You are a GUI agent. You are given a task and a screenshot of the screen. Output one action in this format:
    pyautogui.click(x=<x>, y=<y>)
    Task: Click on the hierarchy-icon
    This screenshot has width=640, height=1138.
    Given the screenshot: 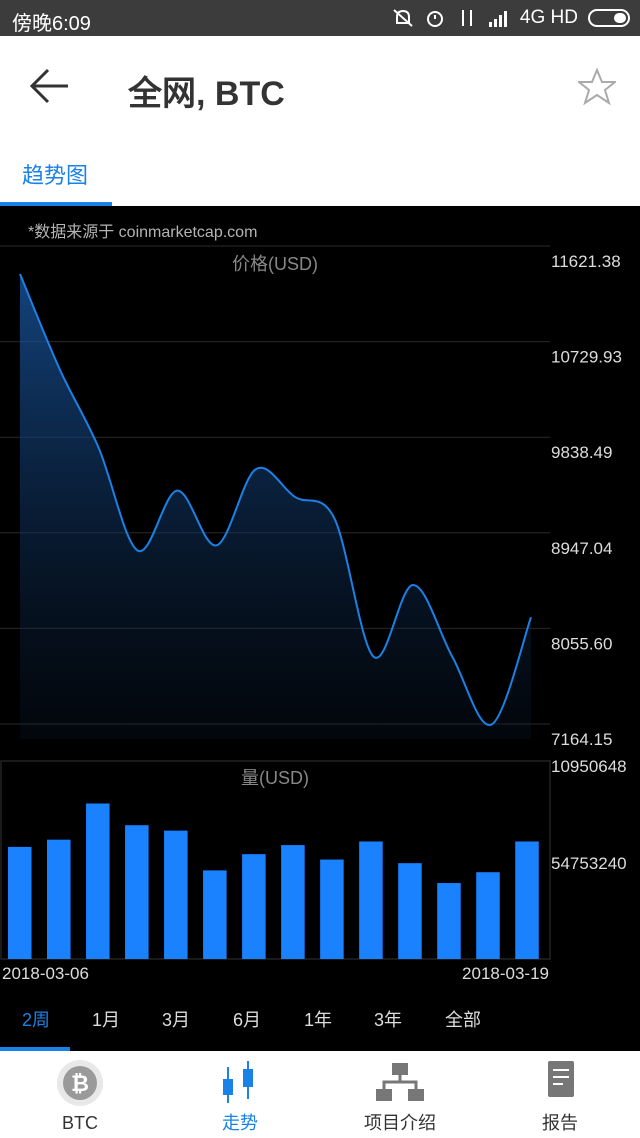 What is the action you would take?
    pyautogui.click(x=400, y=1082)
    